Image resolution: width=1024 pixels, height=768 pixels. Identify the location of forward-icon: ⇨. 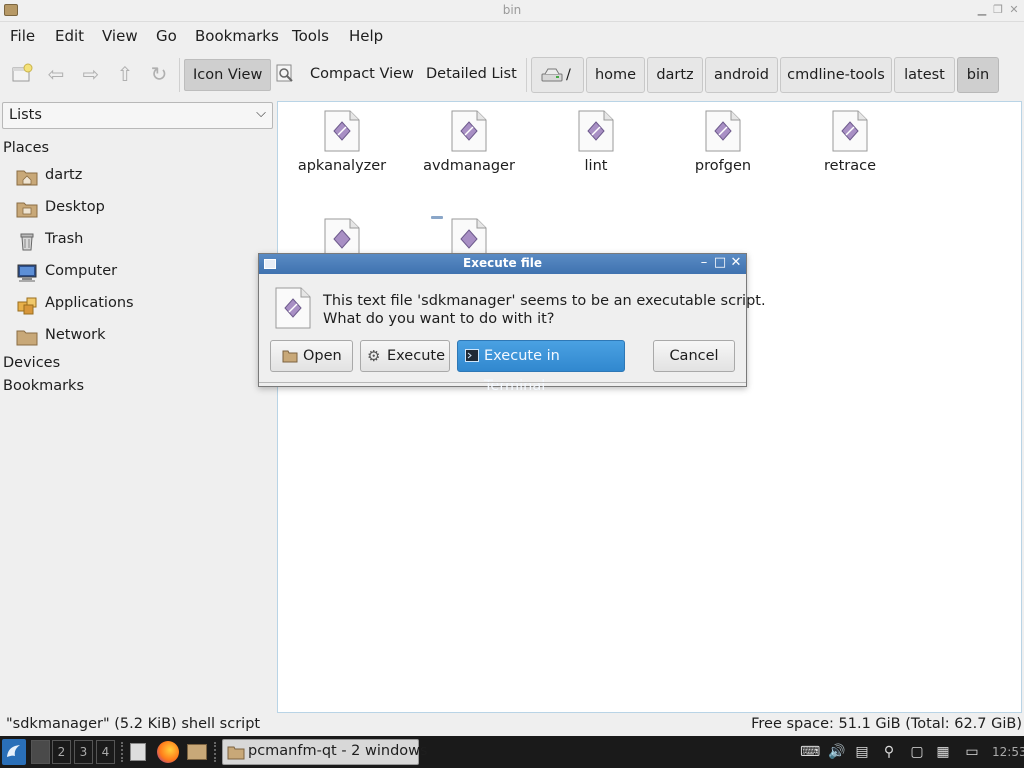
(91, 74).